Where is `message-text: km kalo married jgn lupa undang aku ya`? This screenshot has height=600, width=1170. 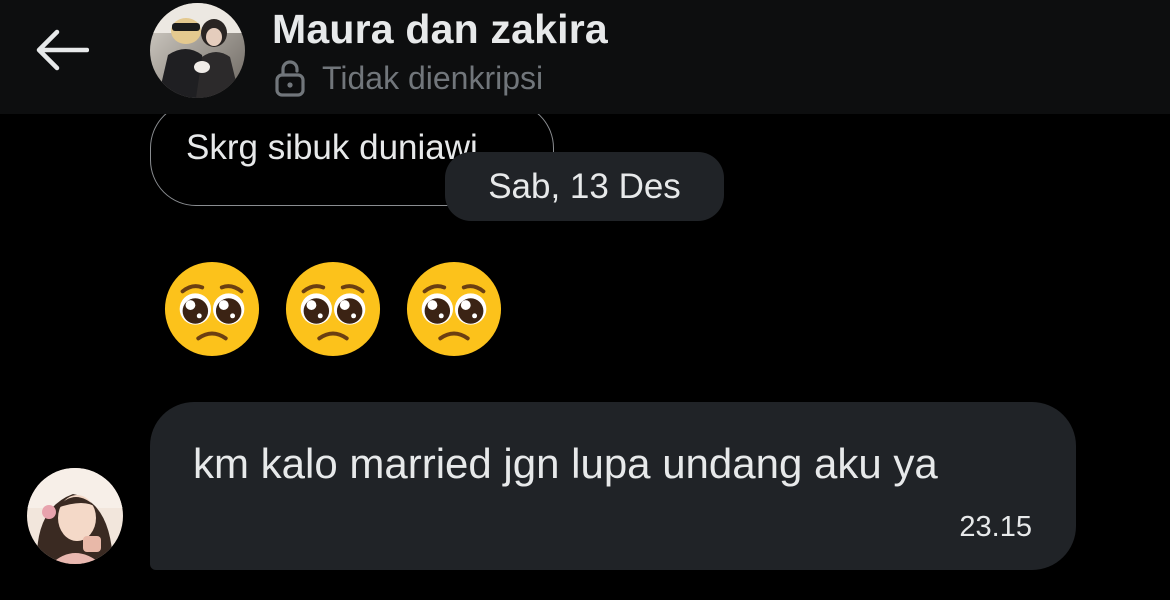 message-text: km kalo married jgn lupa undang aku ya is located at coordinates (565, 463).